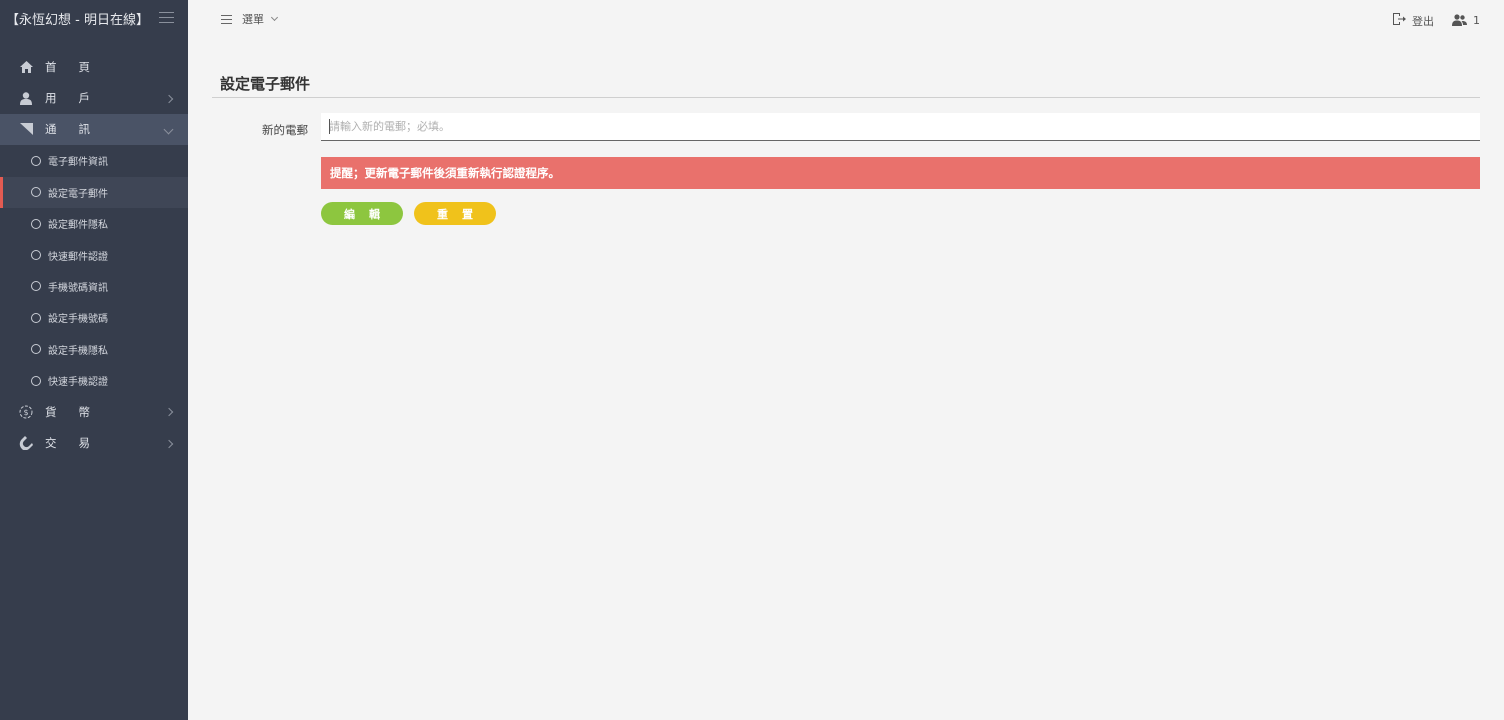 This screenshot has width=1504, height=720. What do you see at coordinates (78, 163) in the screenshot?
I see `submenu-item-label: 電子郵件資訊` at bounding box center [78, 163].